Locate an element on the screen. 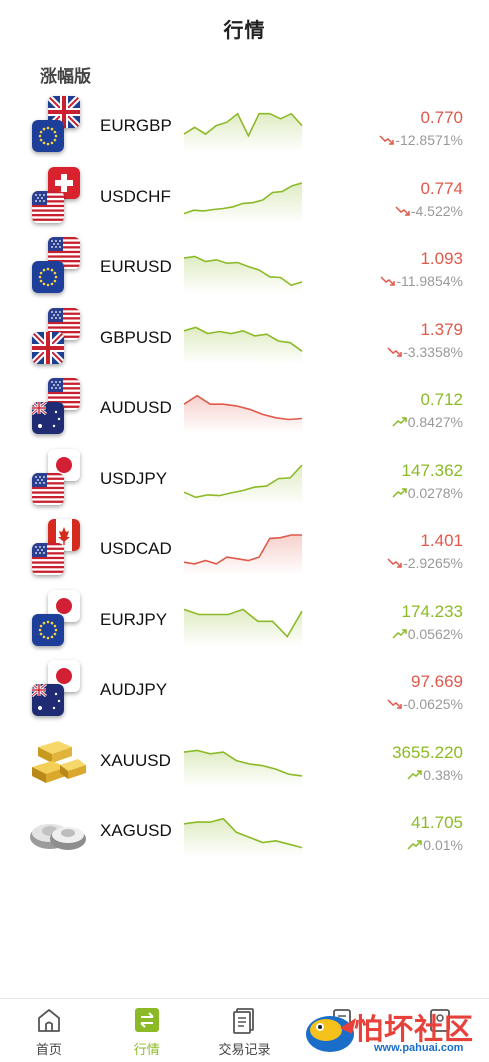 This screenshot has height=1062, width=489. quote-symbol: EURUSD is located at coordinates (136, 266).